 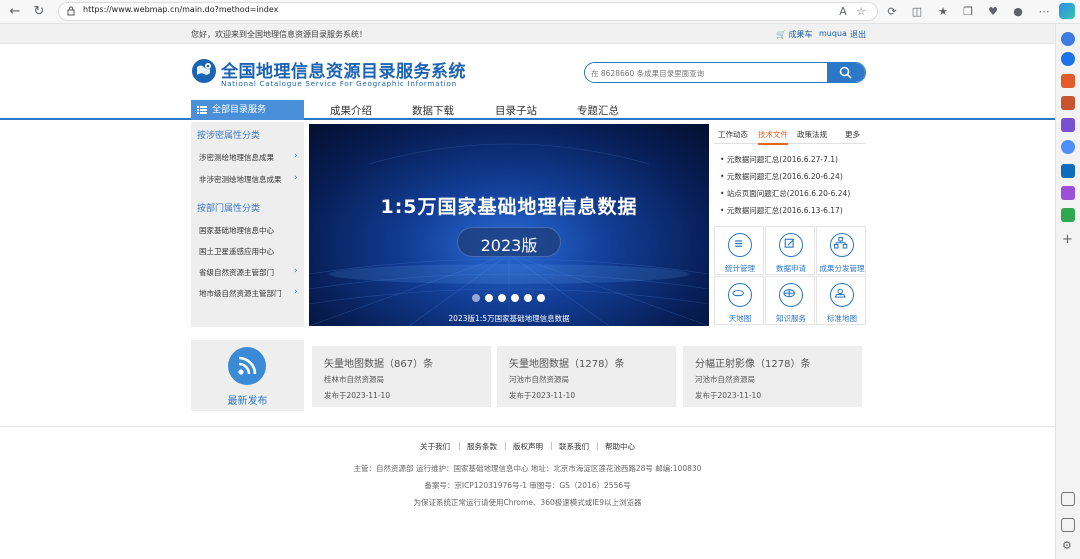 I want to click on outlook-icon, so click(x=1068, y=171).